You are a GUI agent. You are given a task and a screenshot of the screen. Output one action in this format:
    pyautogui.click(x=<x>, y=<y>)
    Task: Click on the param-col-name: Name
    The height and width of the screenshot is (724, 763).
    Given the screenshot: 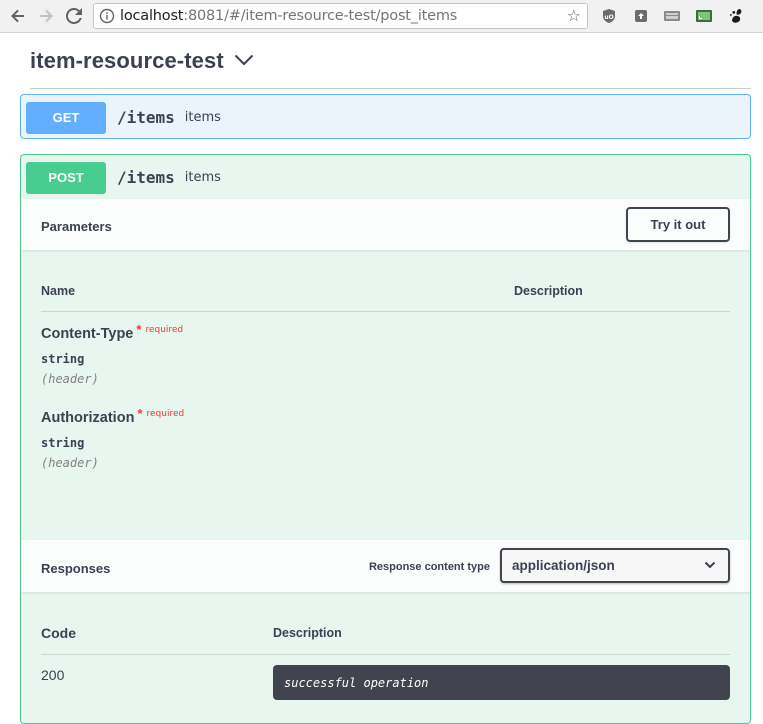 What is the action you would take?
    pyautogui.click(x=58, y=291)
    